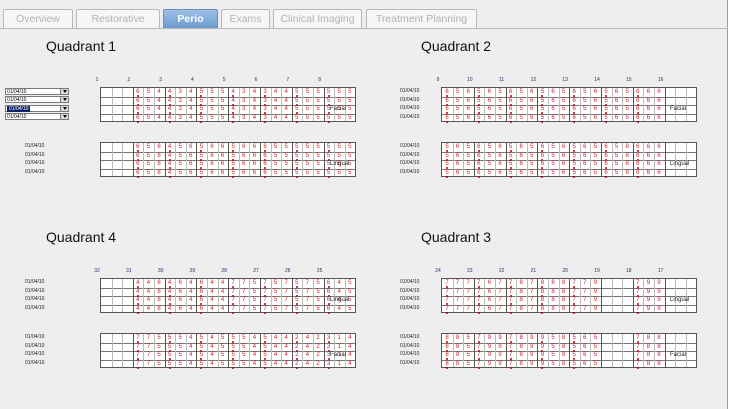 The image size is (736, 409). I want to click on measurement-cell: 2, so click(318, 364).